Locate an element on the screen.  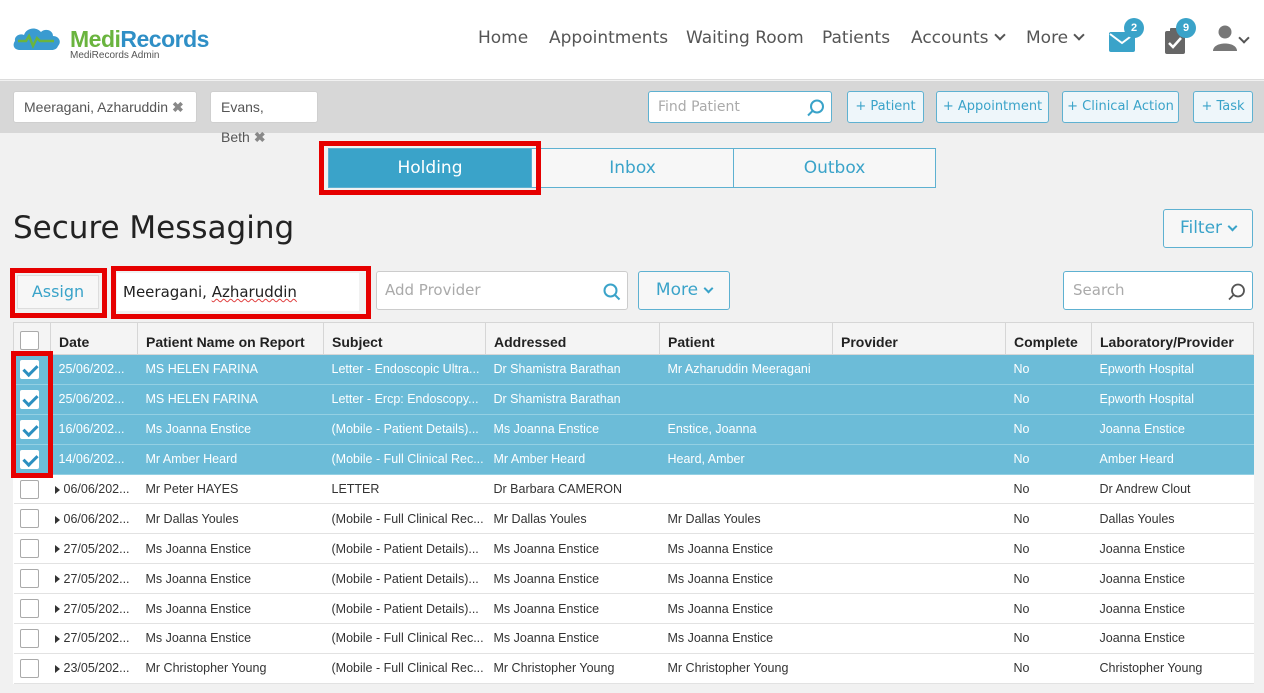
add-task-button: + Task is located at coordinates (1223, 107).